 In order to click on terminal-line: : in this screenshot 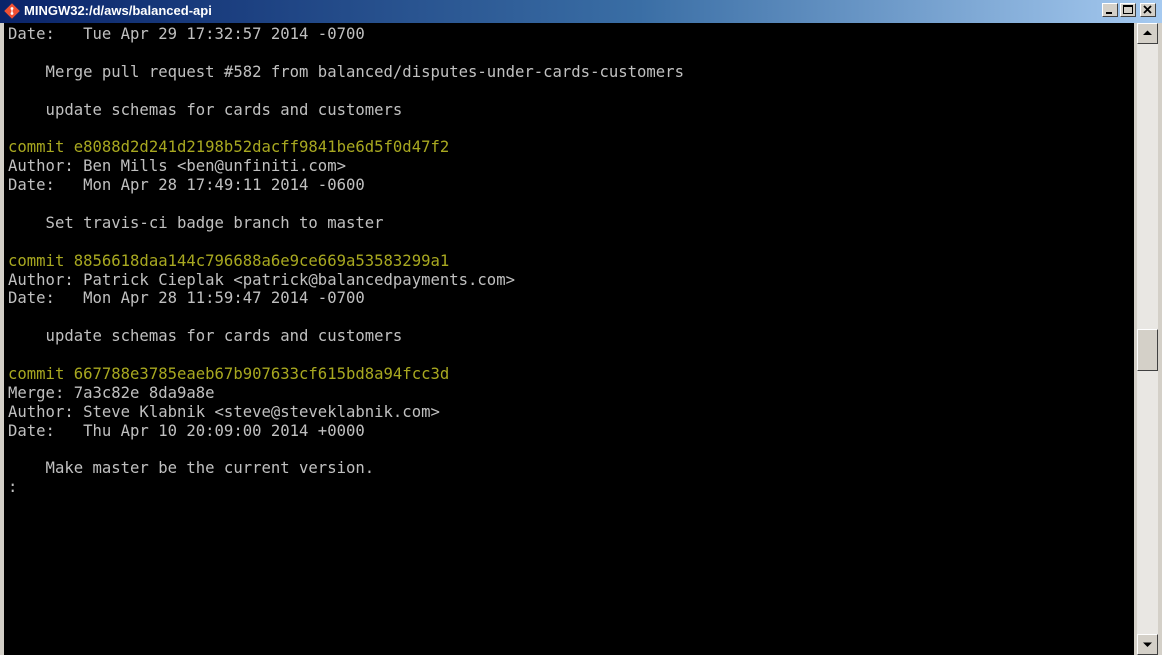, I will do `click(13, 487)`.